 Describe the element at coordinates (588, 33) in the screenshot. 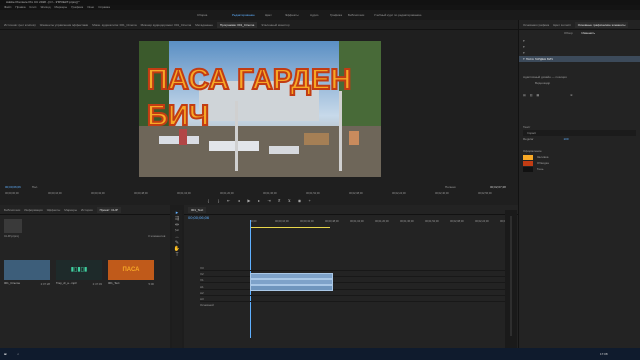

I see `edit-tab: Изменить` at that location.